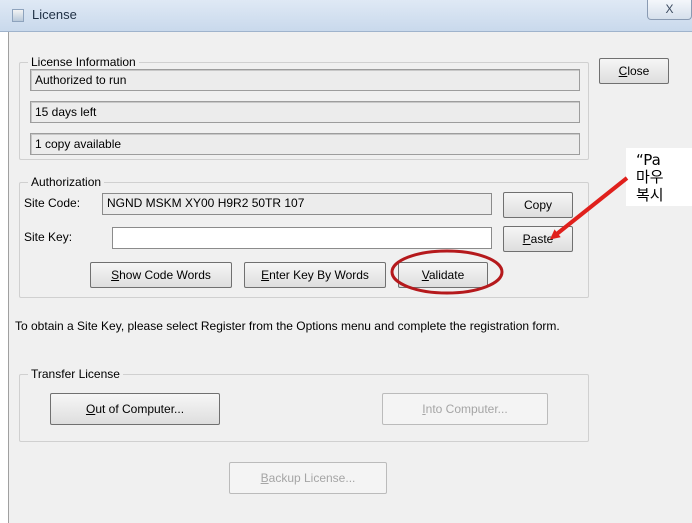 The image size is (692, 523). Describe the element at coordinates (48, 237) in the screenshot. I see `site-key-label: Site Key:` at that location.